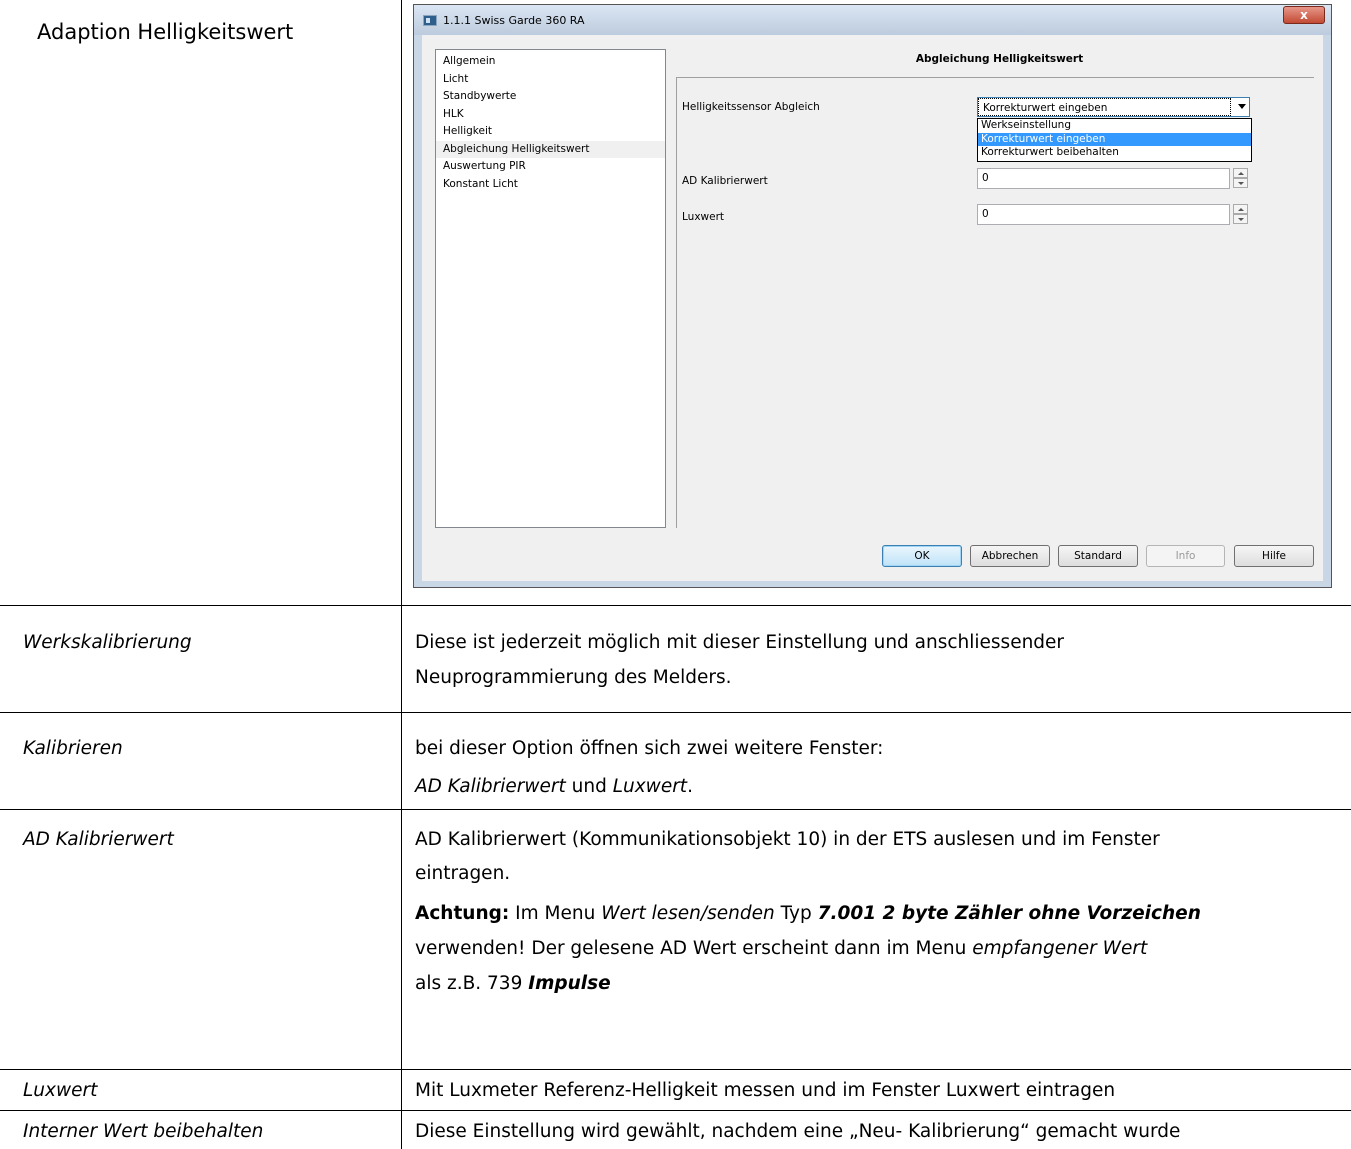 This screenshot has width=1351, height=1149. Describe the element at coordinates (550, 115) in the screenshot. I see `tree-item-hlk: HLK` at that location.